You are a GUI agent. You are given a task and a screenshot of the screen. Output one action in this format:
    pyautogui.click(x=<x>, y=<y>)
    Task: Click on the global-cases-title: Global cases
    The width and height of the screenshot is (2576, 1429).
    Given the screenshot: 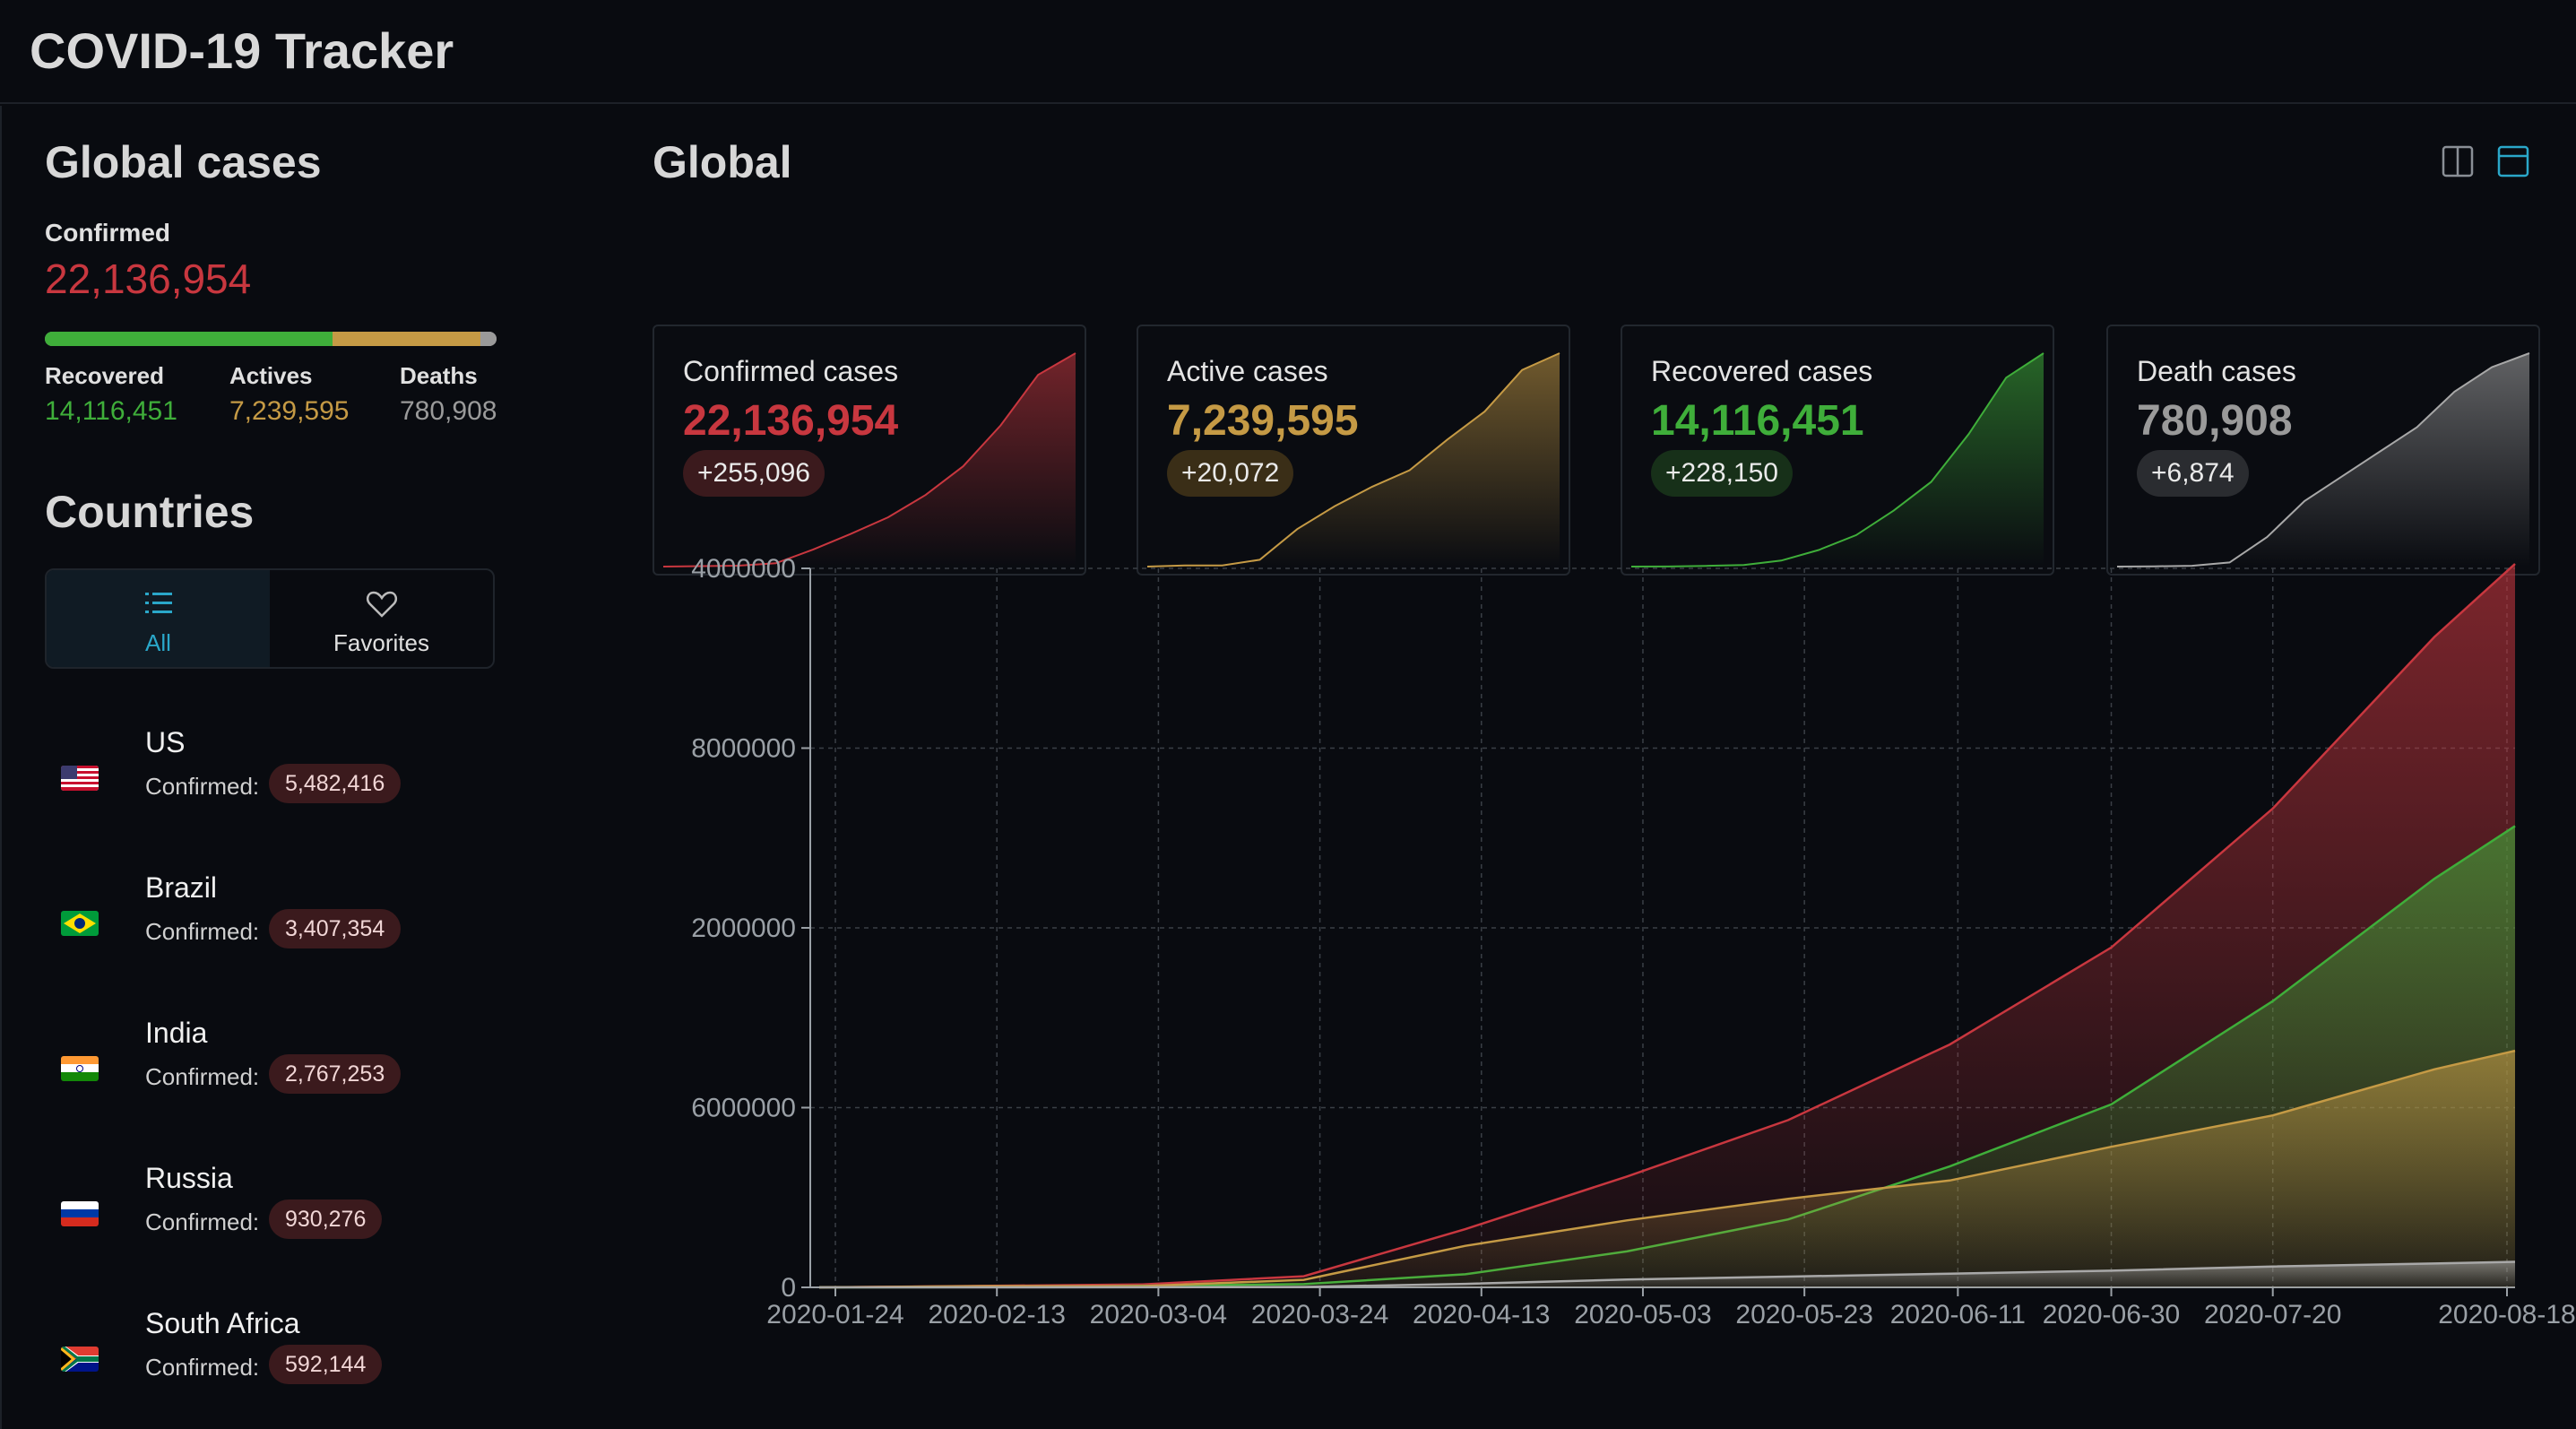 What is the action you would take?
    pyautogui.click(x=183, y=162)
    